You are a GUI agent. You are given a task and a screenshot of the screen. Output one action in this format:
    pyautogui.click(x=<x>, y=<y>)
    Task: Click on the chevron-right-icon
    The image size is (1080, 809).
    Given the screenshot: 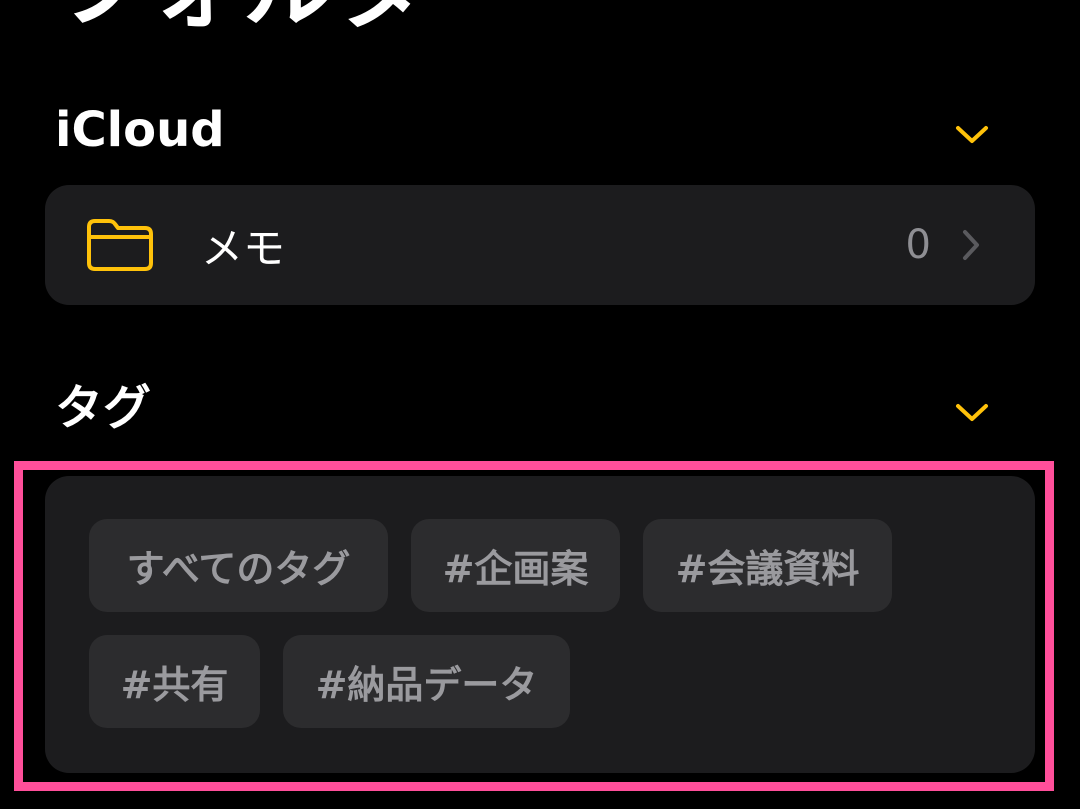 What is the action you would take?
    pyautogui.click(x=971, y=245)
    